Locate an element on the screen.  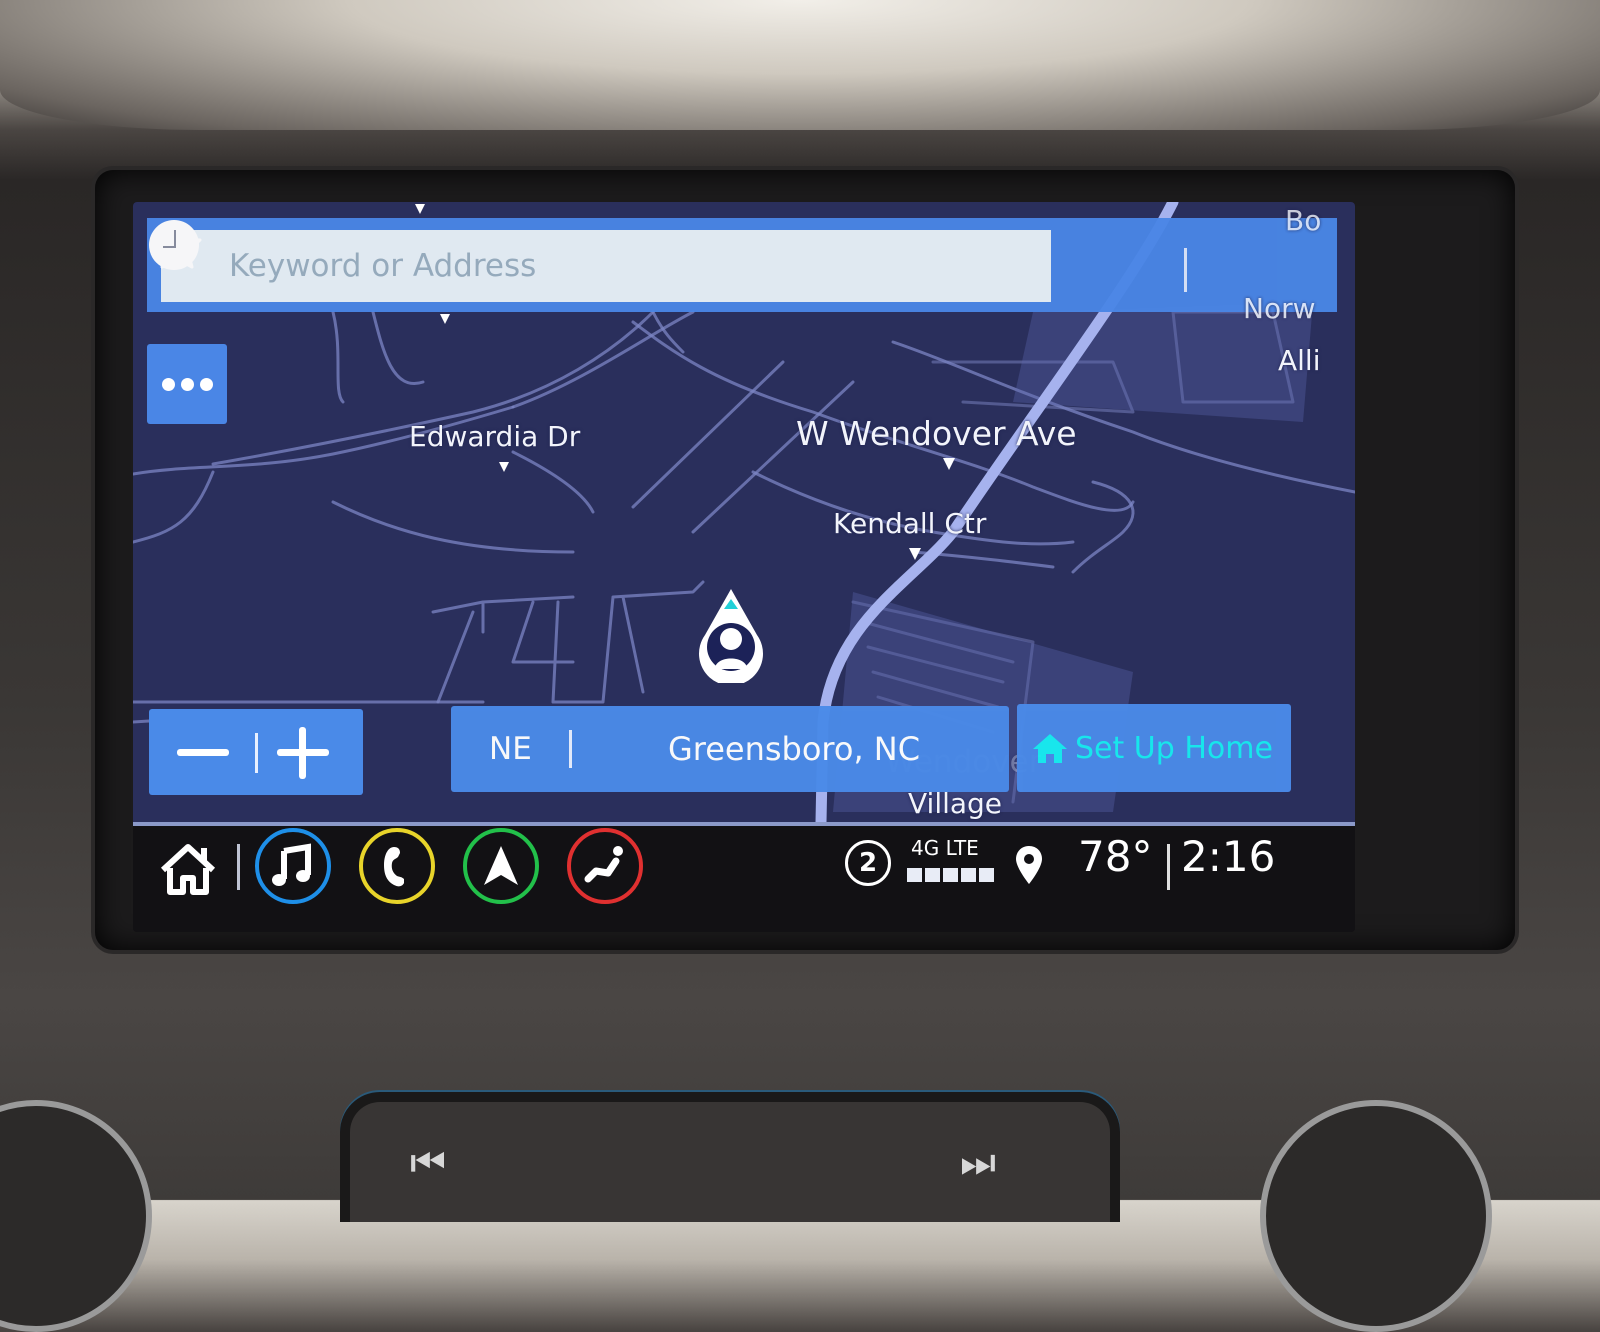
climate-app-button is located at coordinates (605, 866).